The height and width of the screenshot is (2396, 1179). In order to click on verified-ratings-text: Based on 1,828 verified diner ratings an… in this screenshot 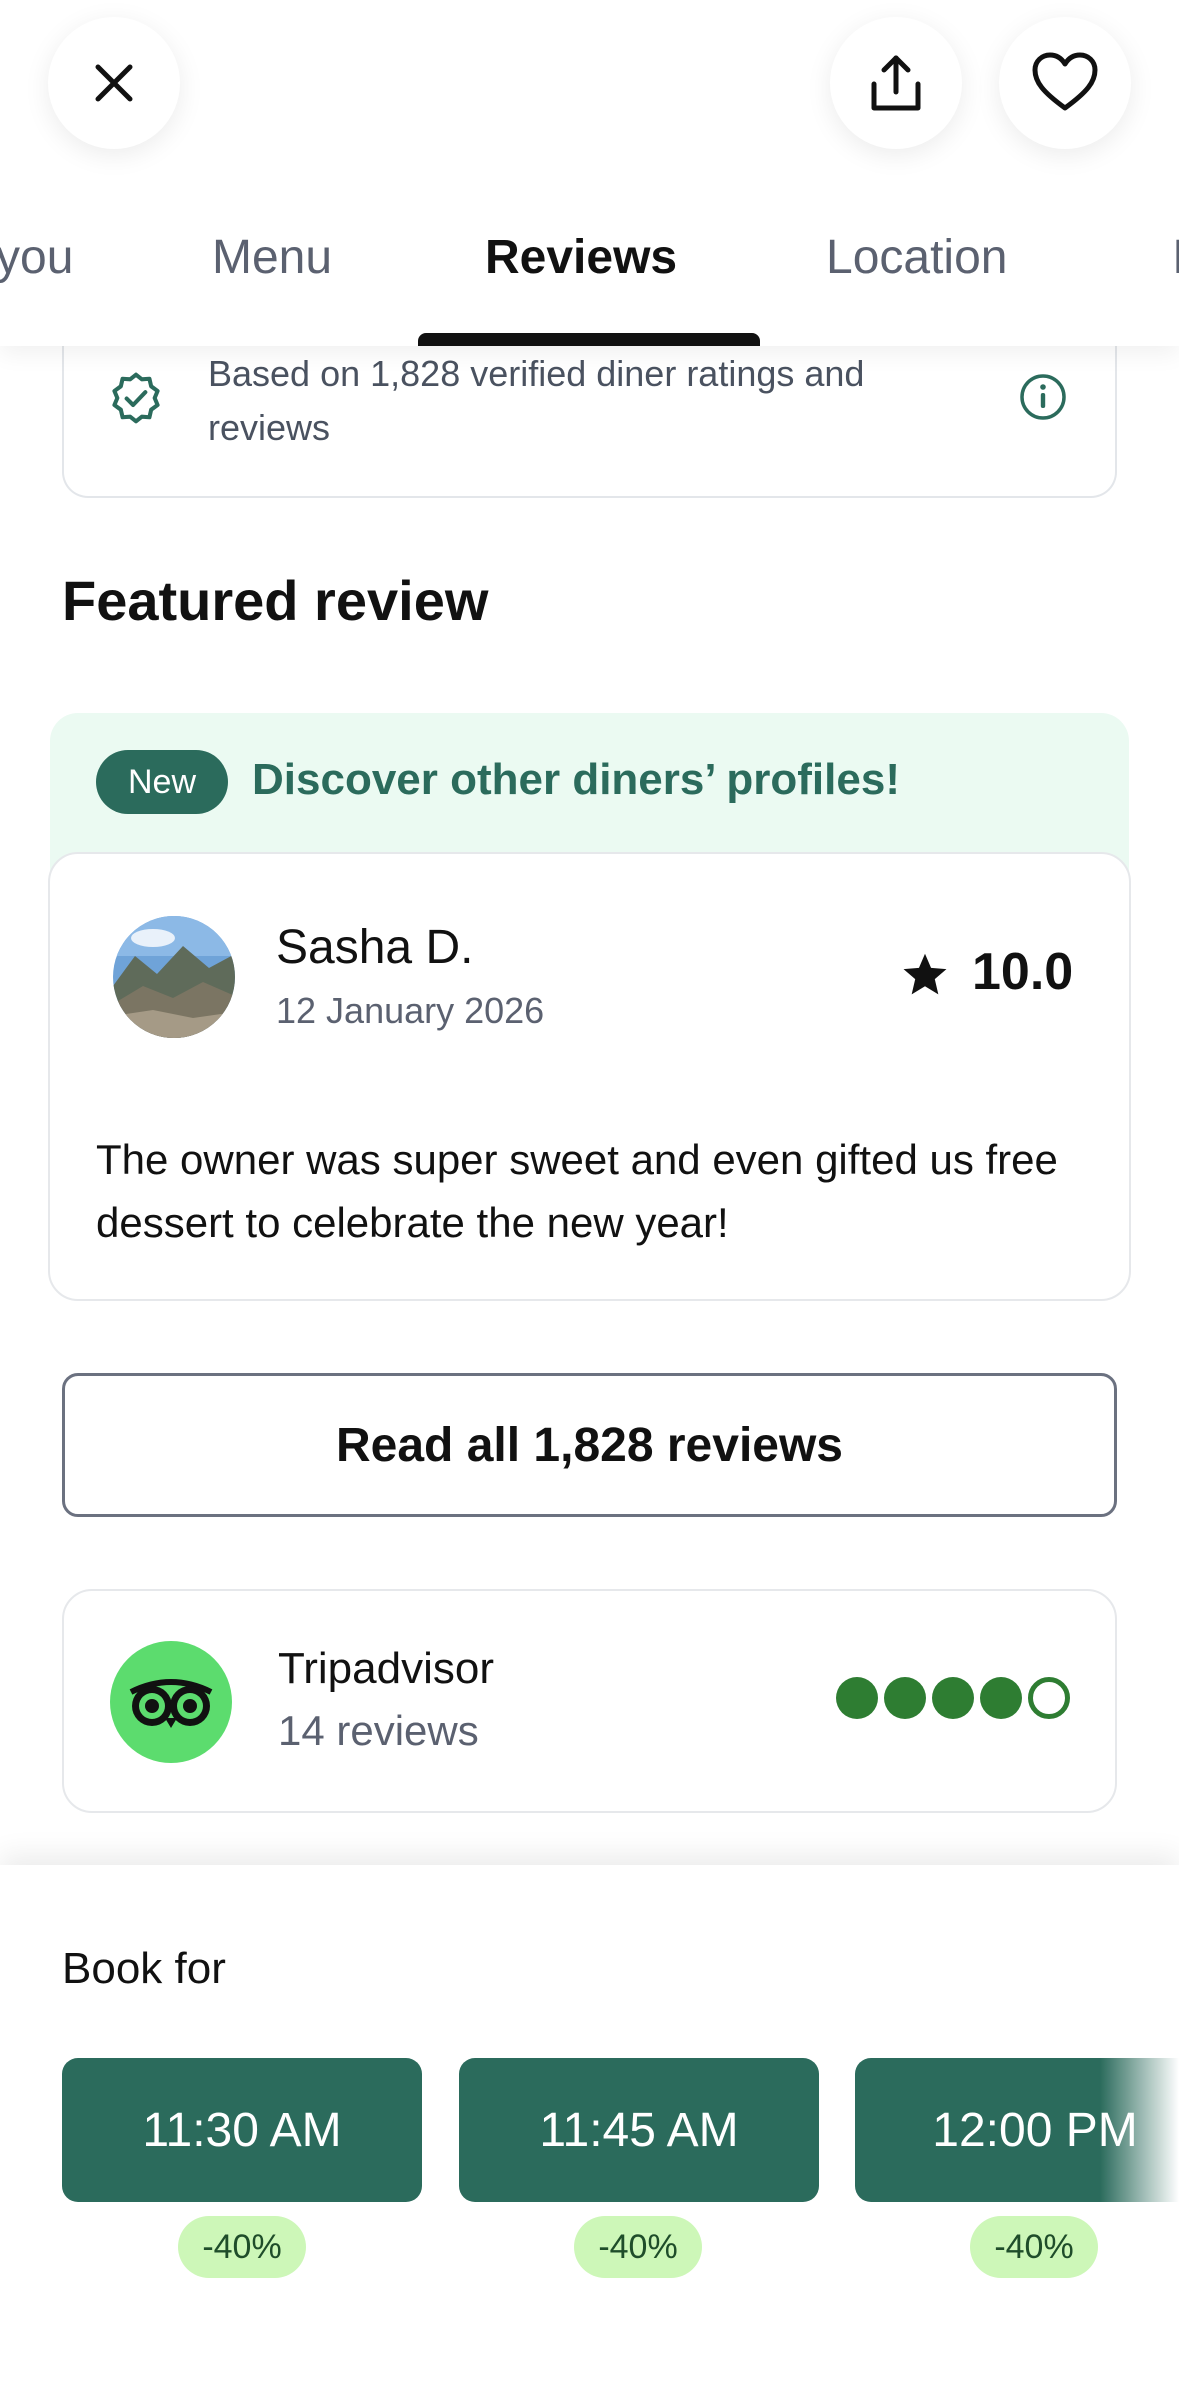, I will do `click(536, 400)`.